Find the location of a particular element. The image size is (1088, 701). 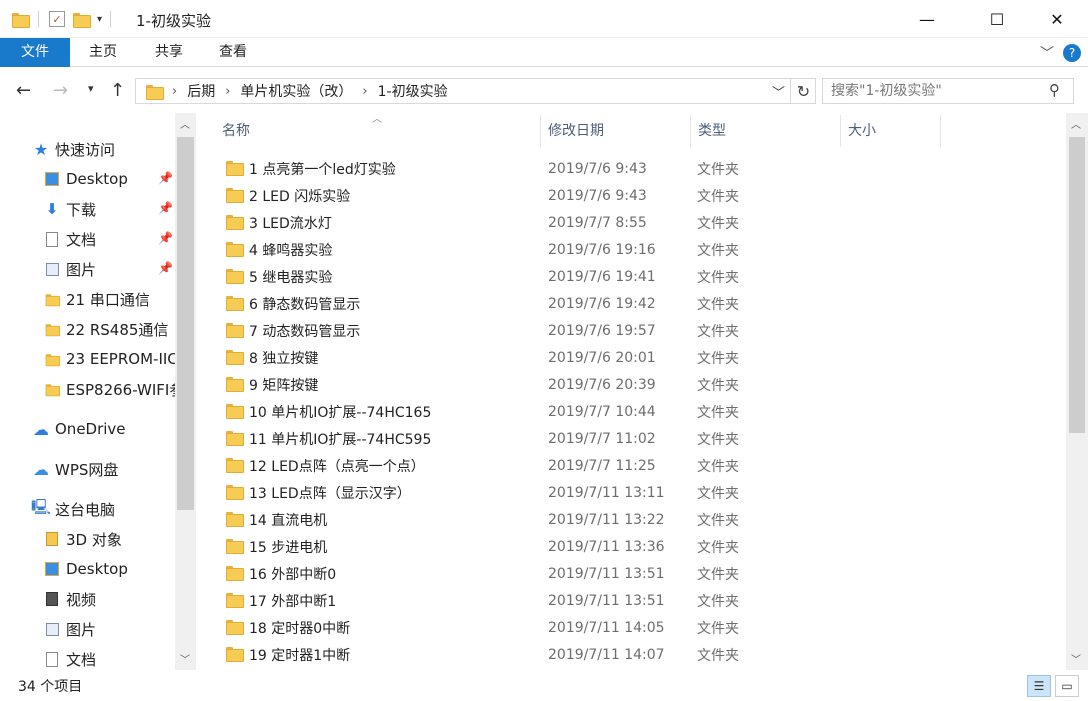

divider is located at coordinates (38, 19).